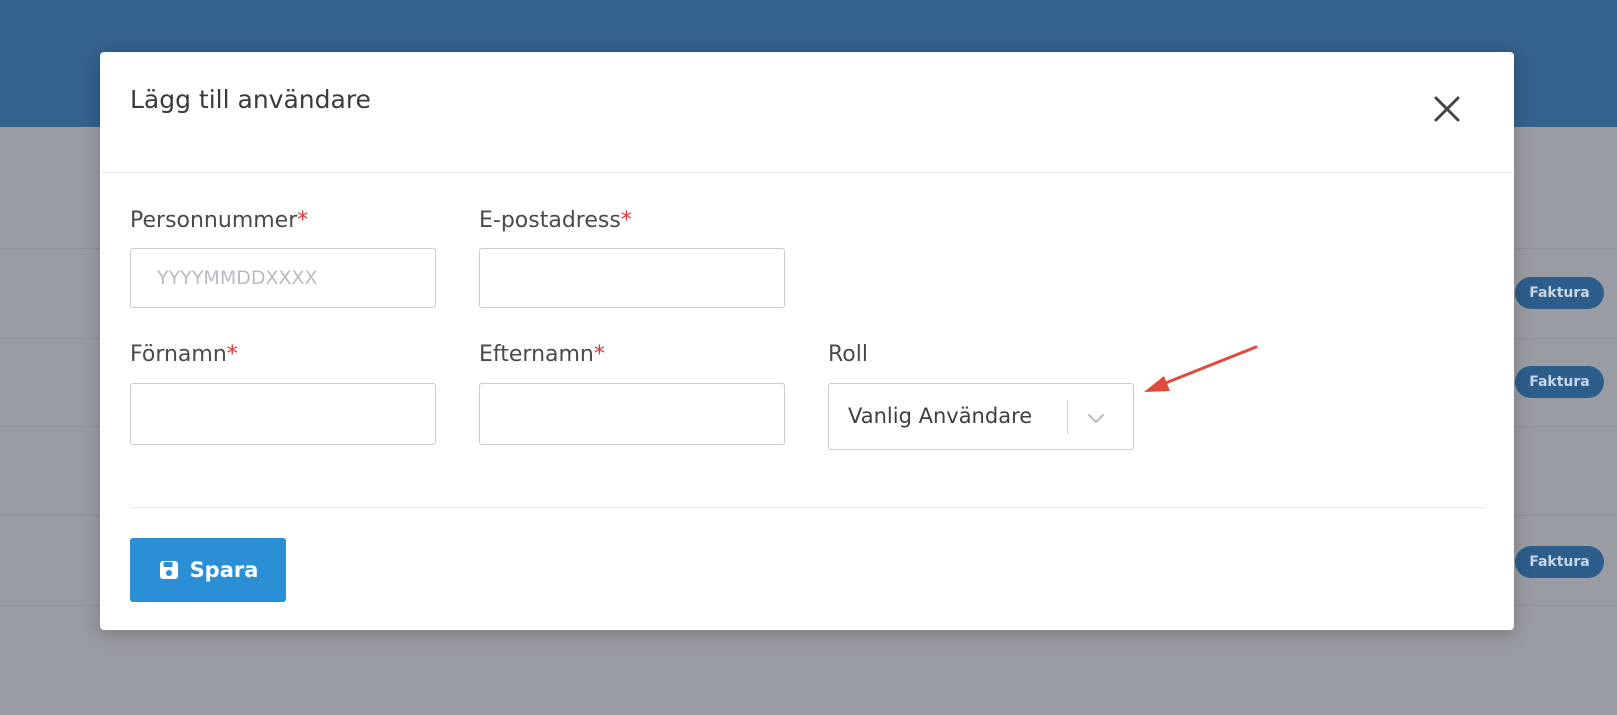 The height and width of the screenshot is (715, 1617). What do you see at coordinates (168, 570) in the screenshot?
I see `save-icon` at bounding box center [168, 570].